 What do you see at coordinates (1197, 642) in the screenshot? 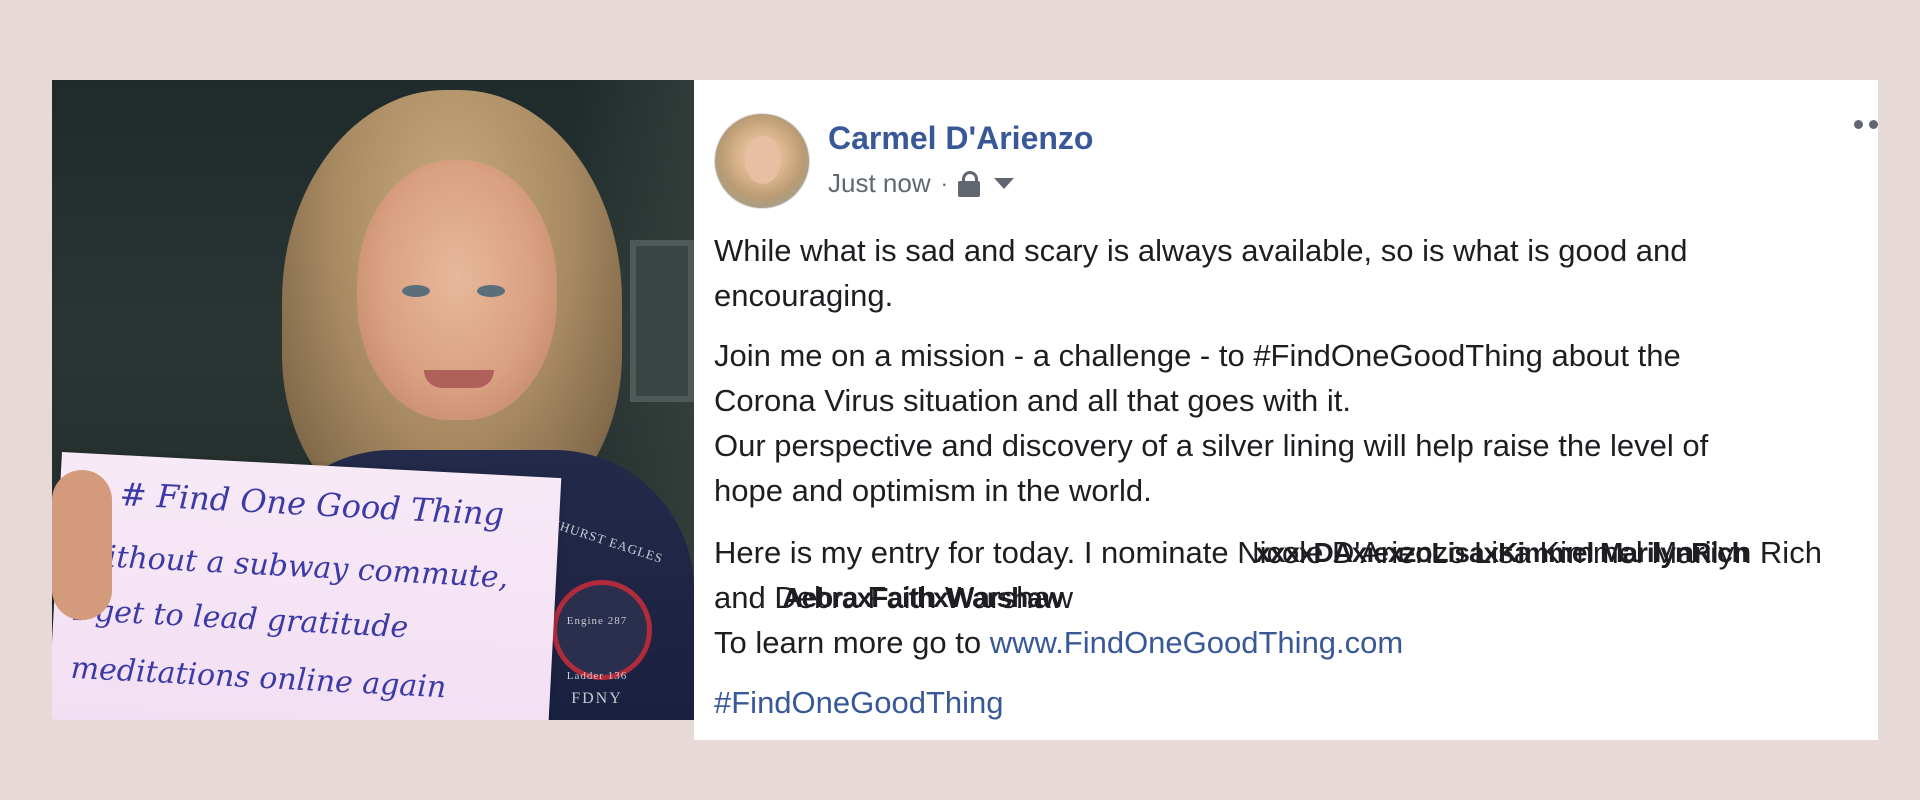
I see `website-link: www.FindOneGoodThing.com` at bounding box center [1197, 642].